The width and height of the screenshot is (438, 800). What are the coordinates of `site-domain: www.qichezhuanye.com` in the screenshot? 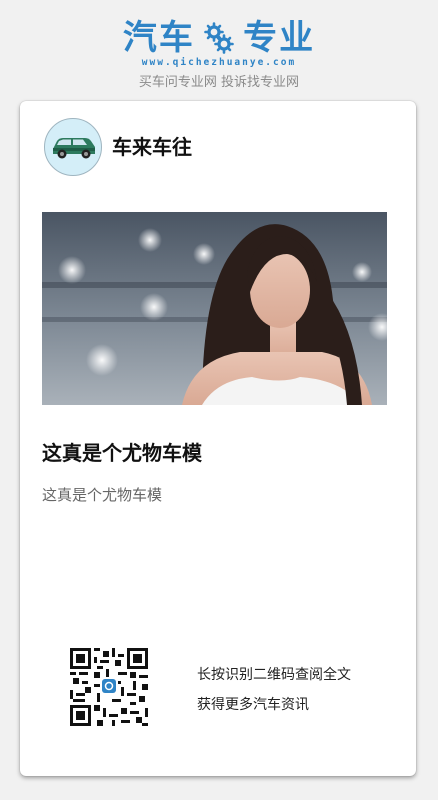 It's located at (219, 62).